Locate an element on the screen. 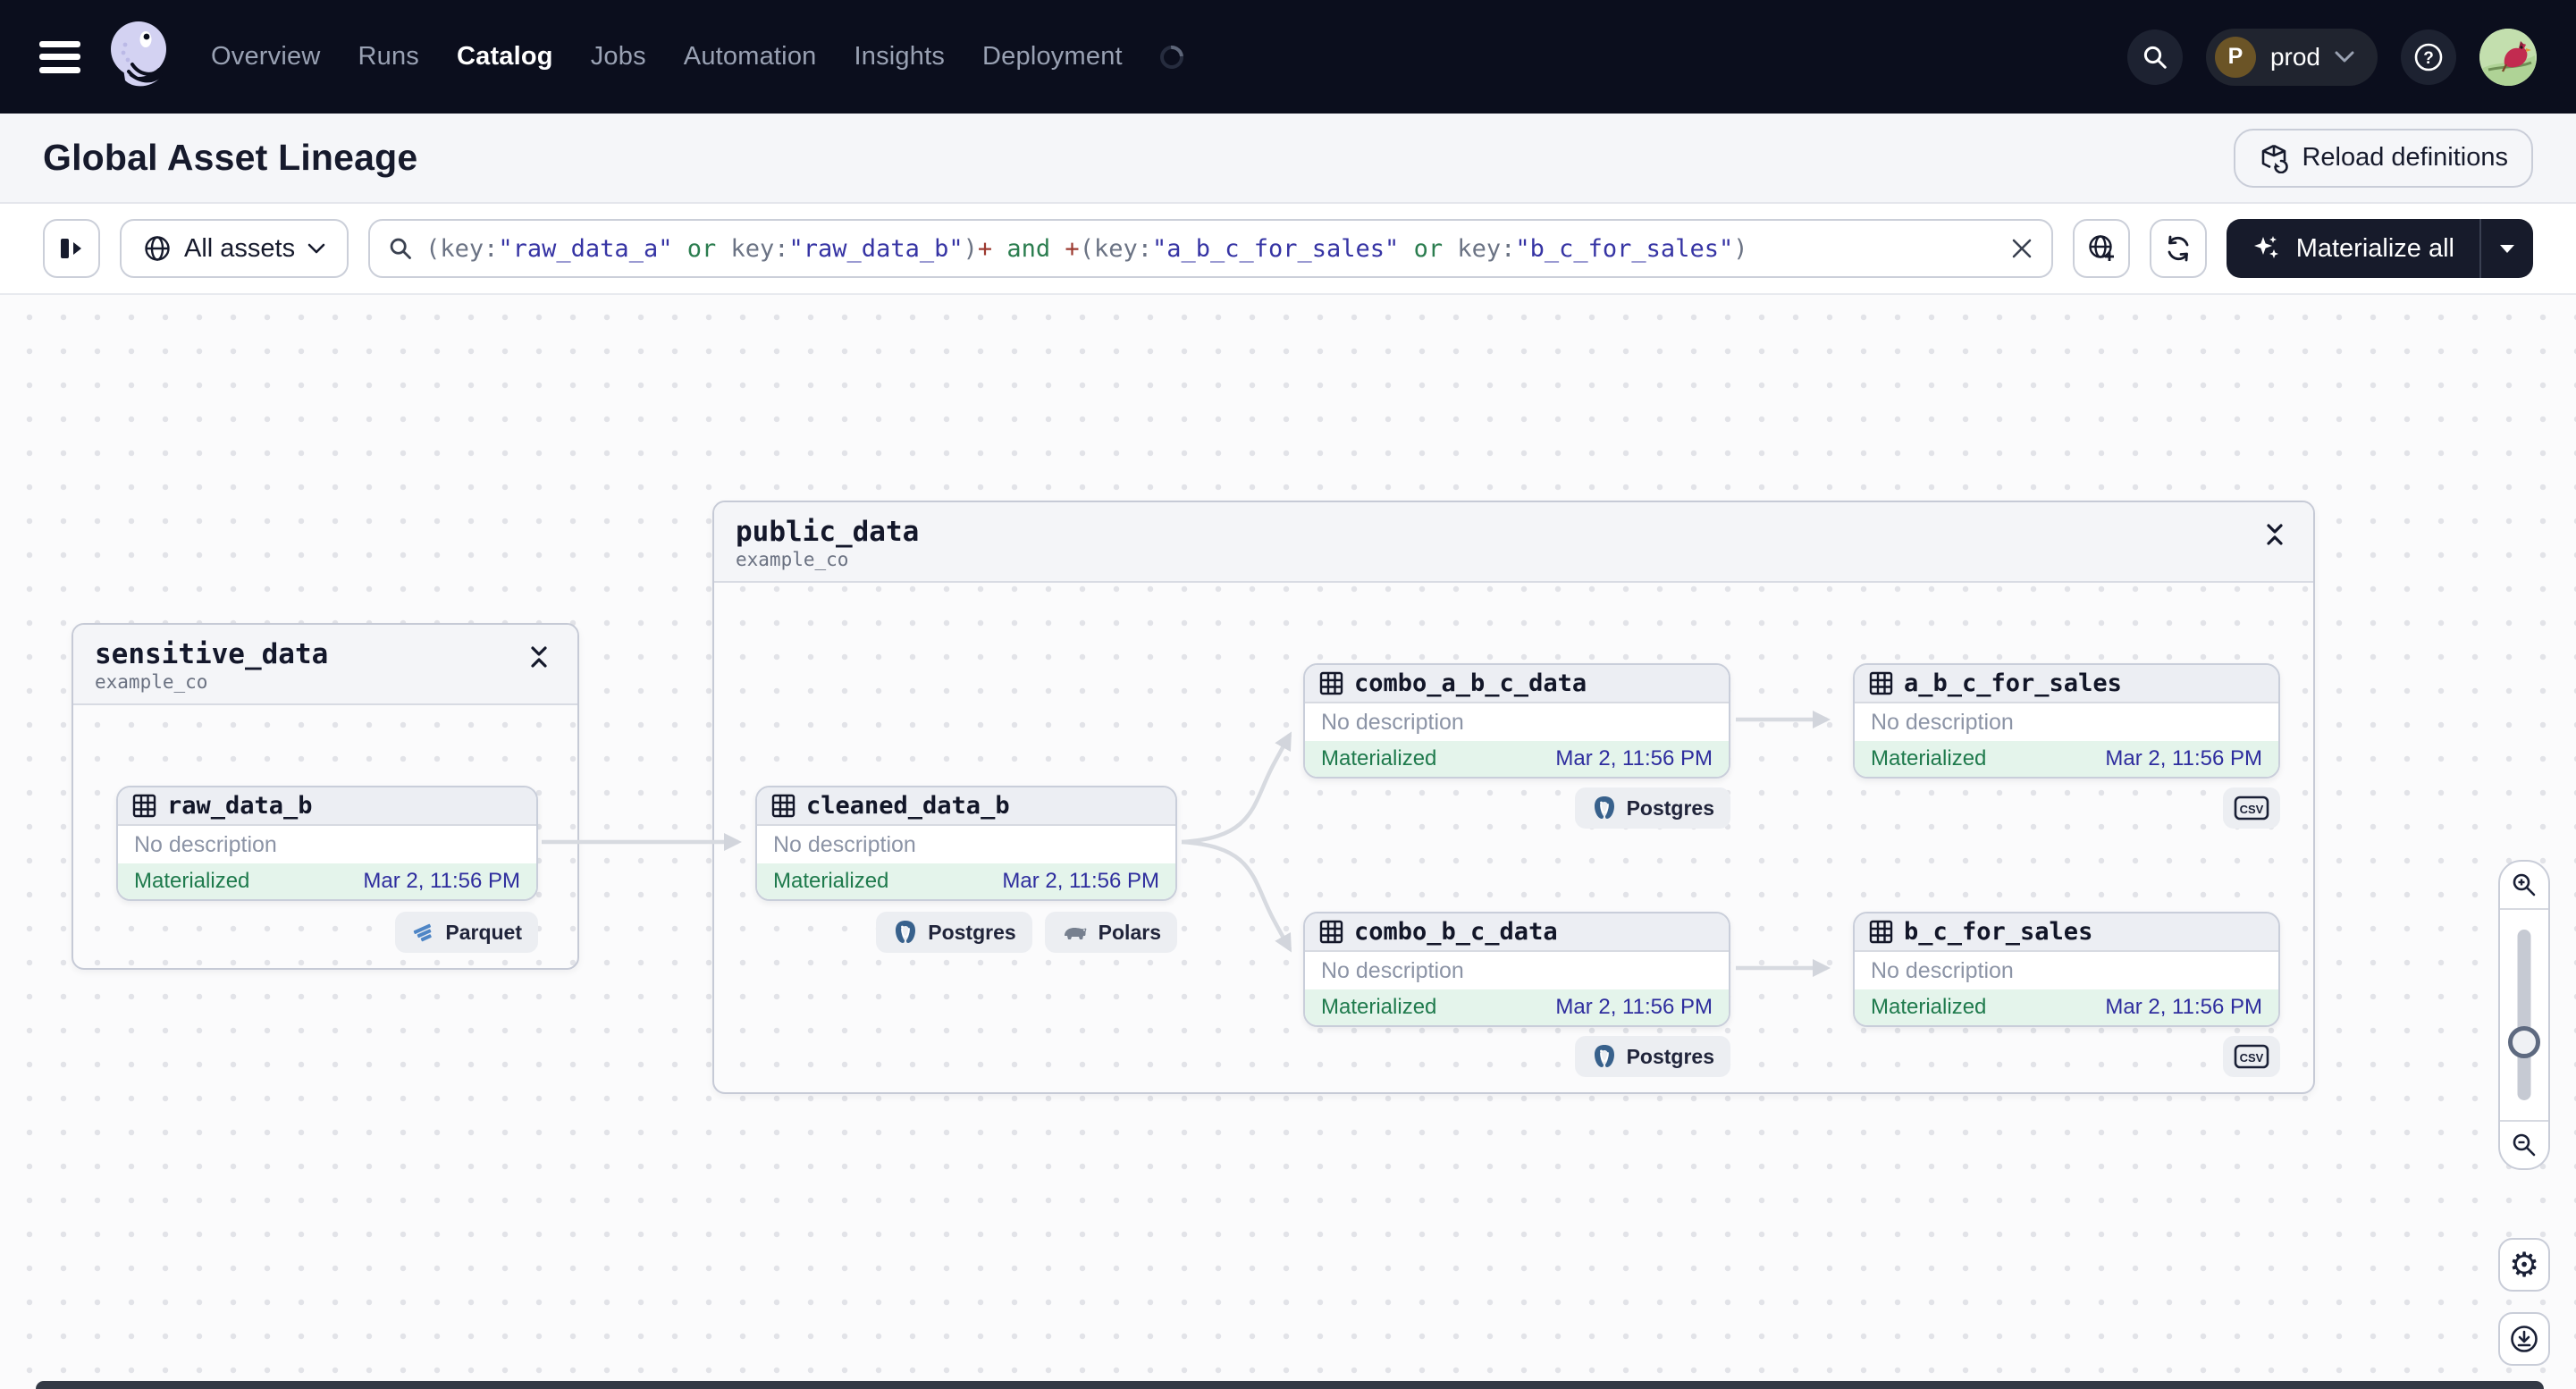 Image resolution: width=2576 pixels, height=1389 pixels. asset-name: combo_b_c_data is located at coordinates (1456, 932).